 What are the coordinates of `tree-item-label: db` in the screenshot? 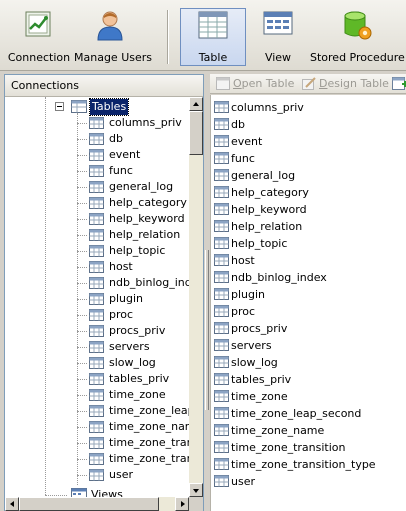 It's located at (116, 139).